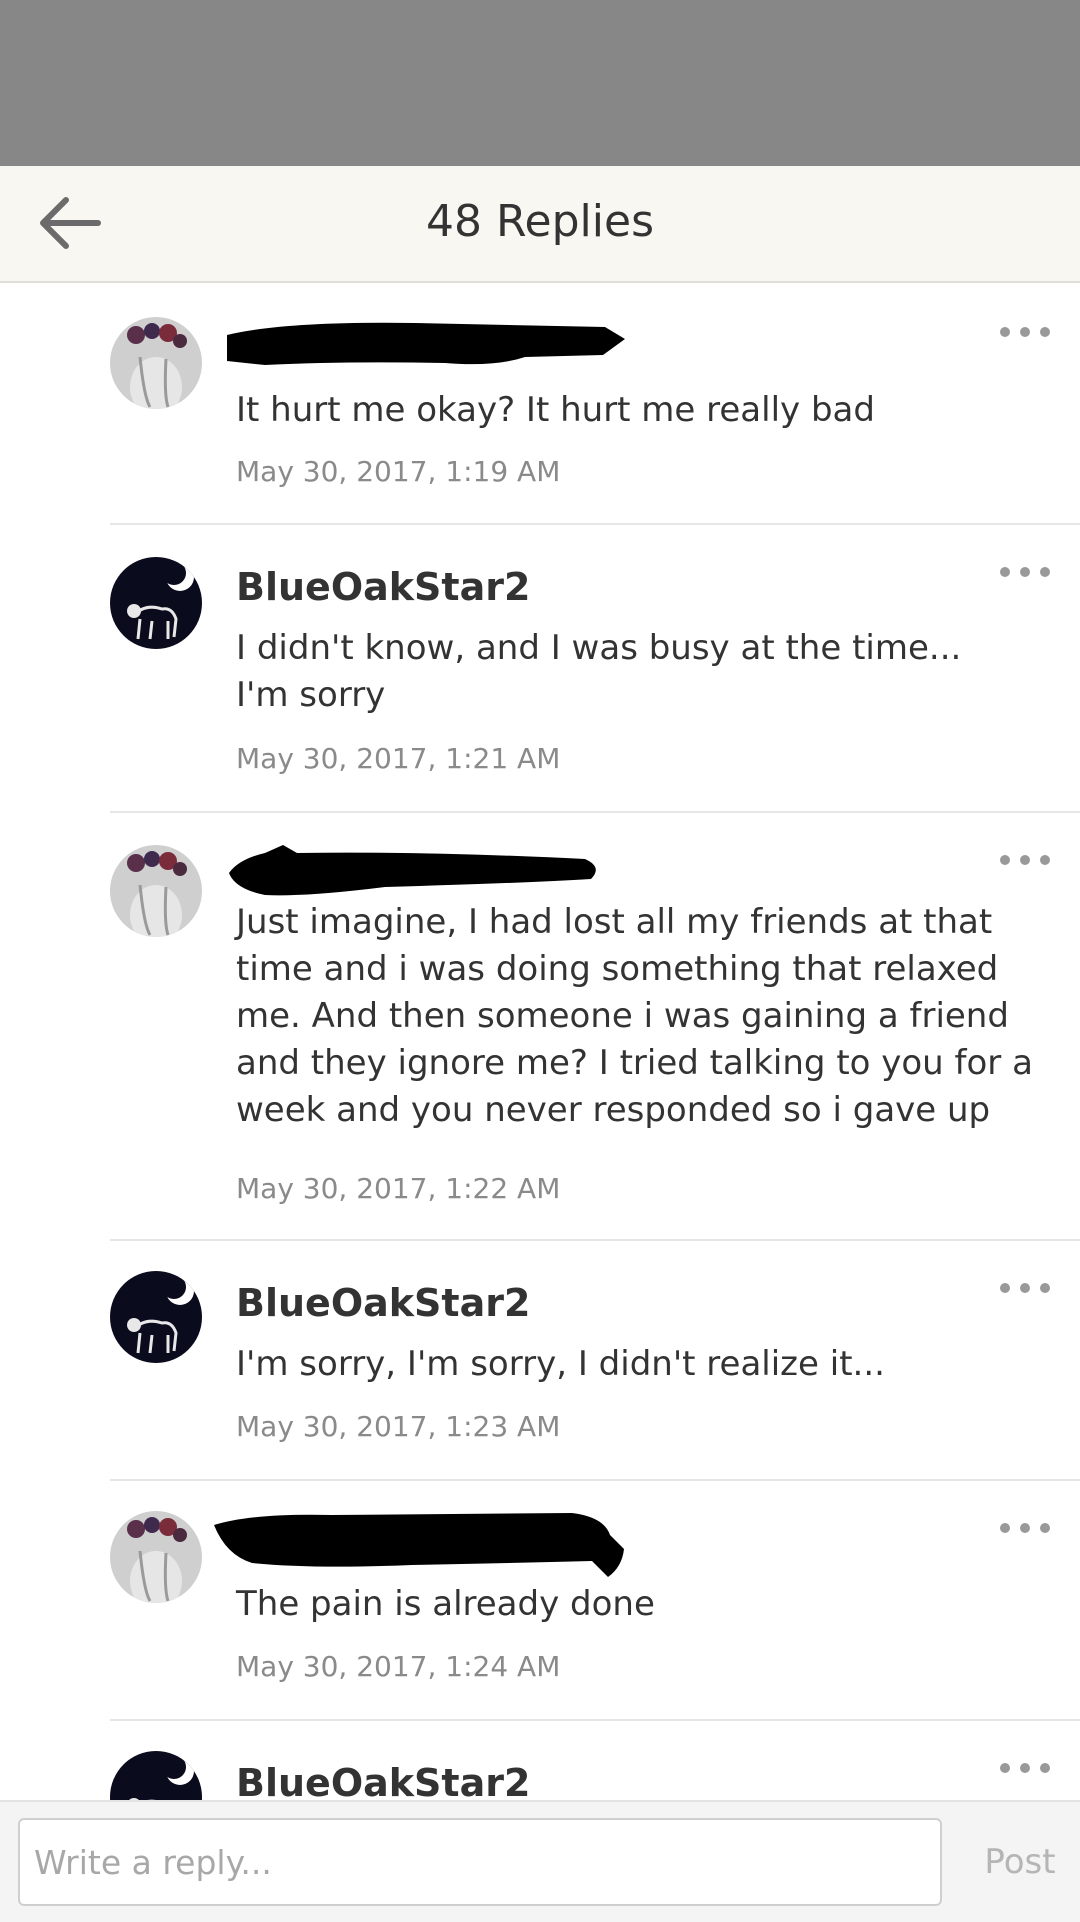 The image size is (1080, 1922). Describe the element at coordinates (398, 758) in the screenshot. I see `reply-timestamp: May 30, 2017, 1:21 AM` at that location.